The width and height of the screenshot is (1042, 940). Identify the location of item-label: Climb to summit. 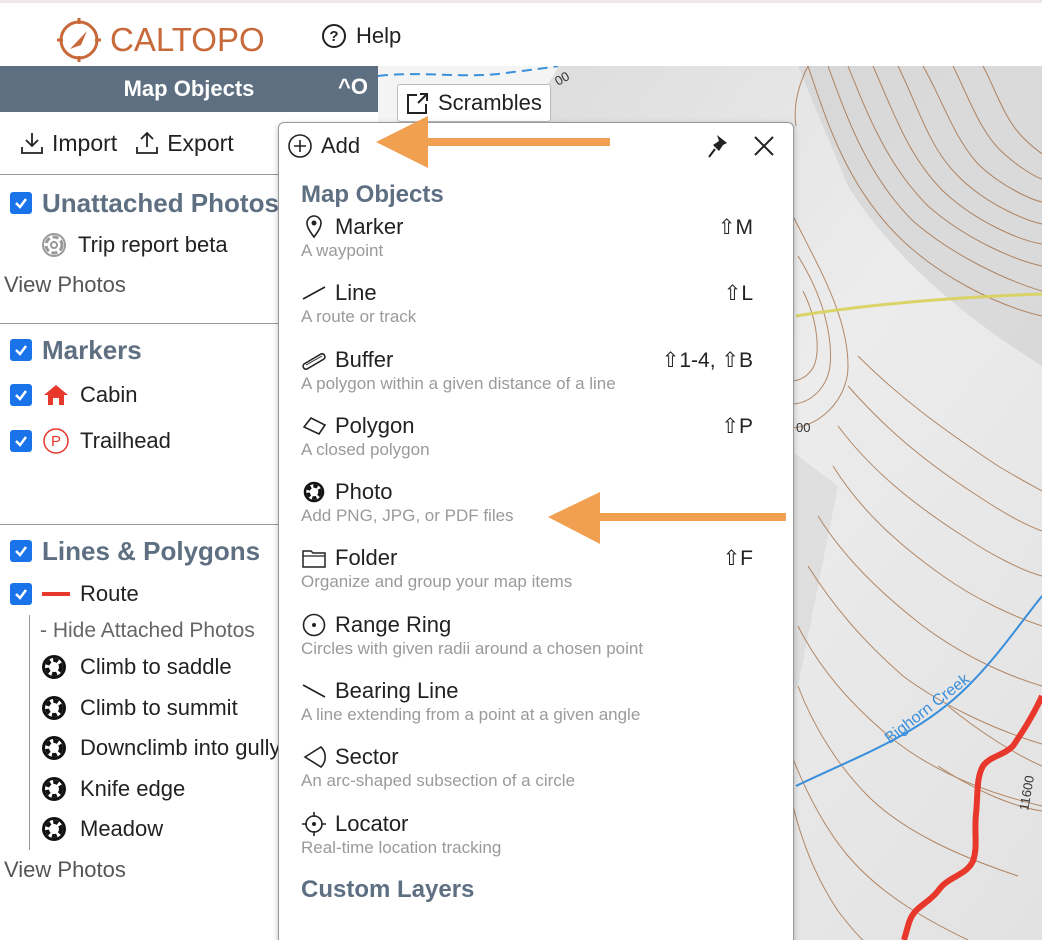
(159, 707).